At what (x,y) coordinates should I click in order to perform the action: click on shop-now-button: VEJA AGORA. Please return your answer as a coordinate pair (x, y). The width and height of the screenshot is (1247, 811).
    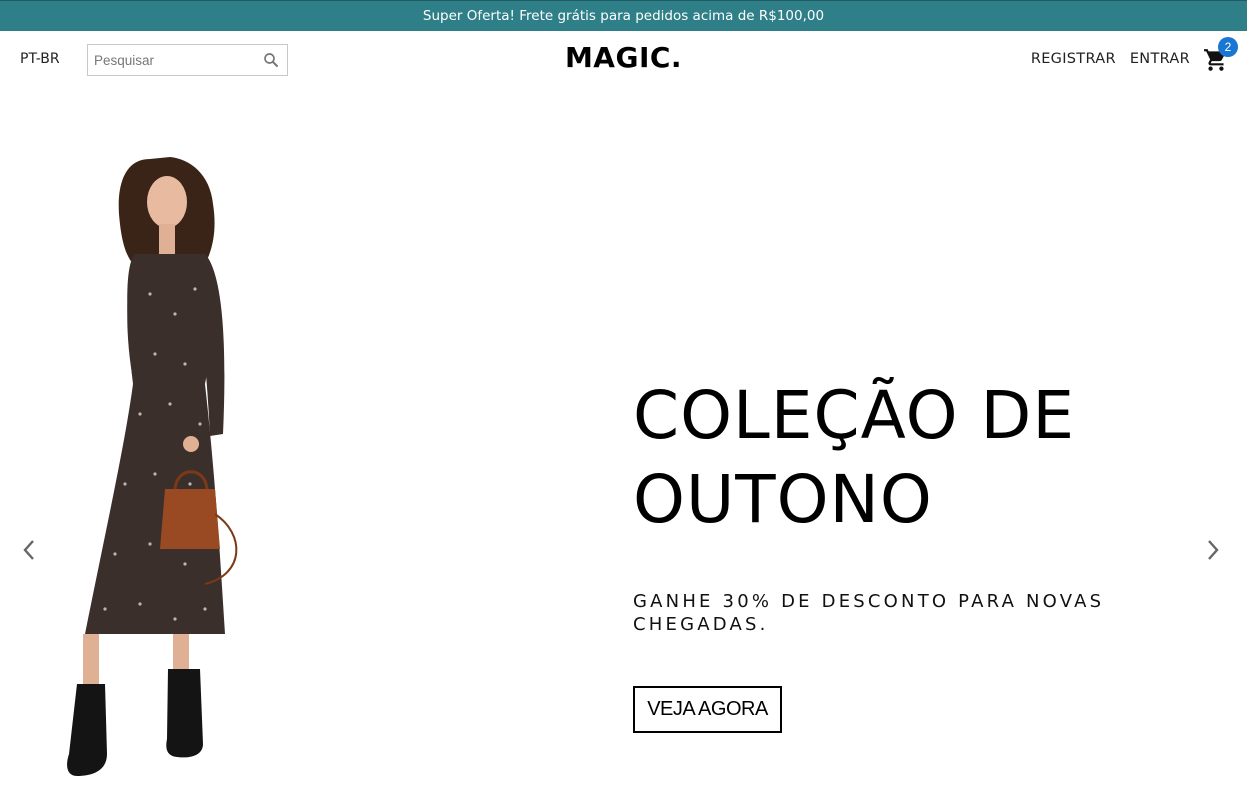
    Looking at the image, I should click on (707, 709).